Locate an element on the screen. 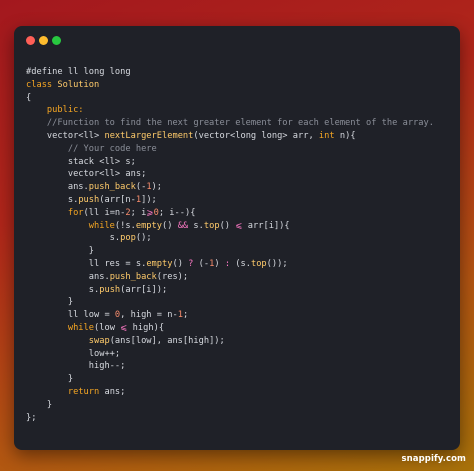 Image resolution: width=474 pixels, height=471 pixels. code-line: ans.push_back(-1); is located at coordinates (240, 187).